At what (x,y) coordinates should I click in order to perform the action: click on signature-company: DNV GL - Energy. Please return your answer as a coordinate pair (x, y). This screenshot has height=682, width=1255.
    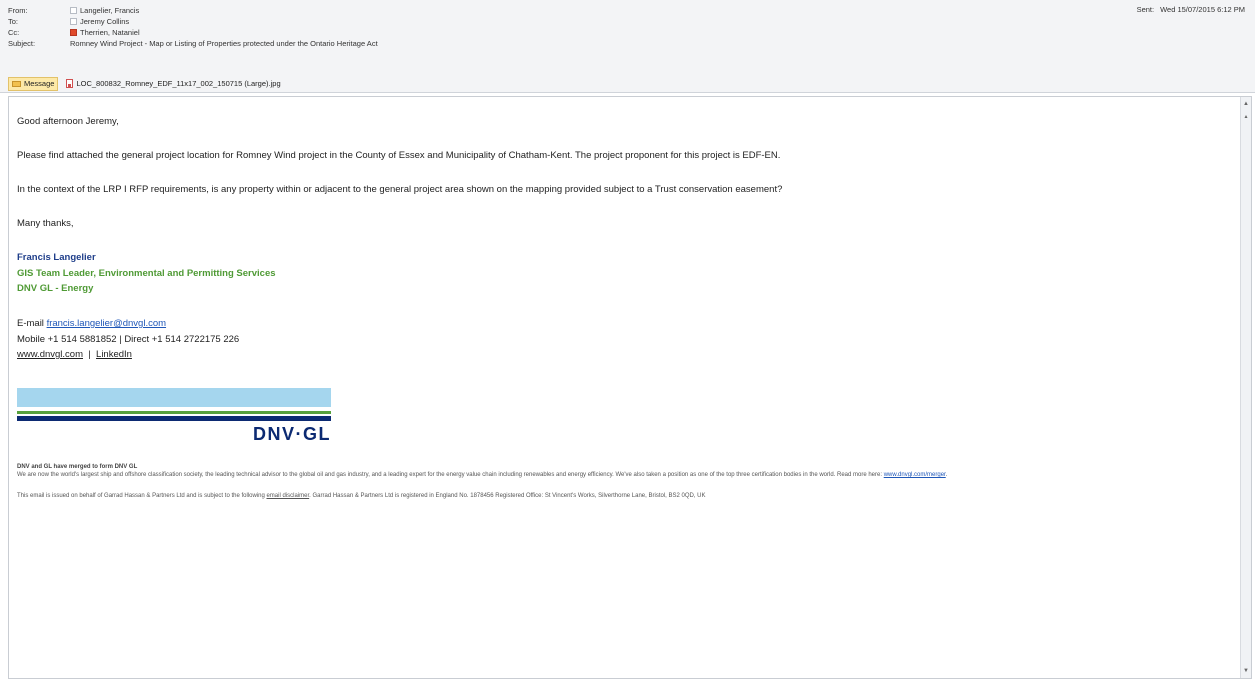
    Looking at the image, I should click on (55, 288).